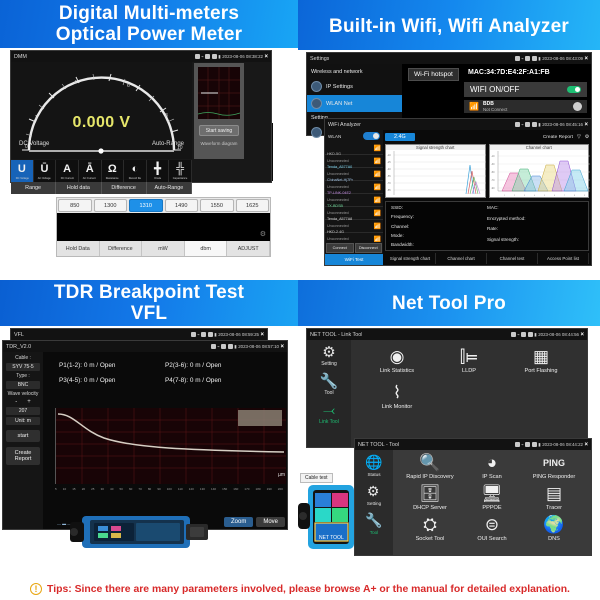 The height and width of the screenshot is (600, 600). What do you see at coordinates (554, 529) in the screenshot?
I see `dns-button: 🌍 DNS` at bounding box center [554, 529].